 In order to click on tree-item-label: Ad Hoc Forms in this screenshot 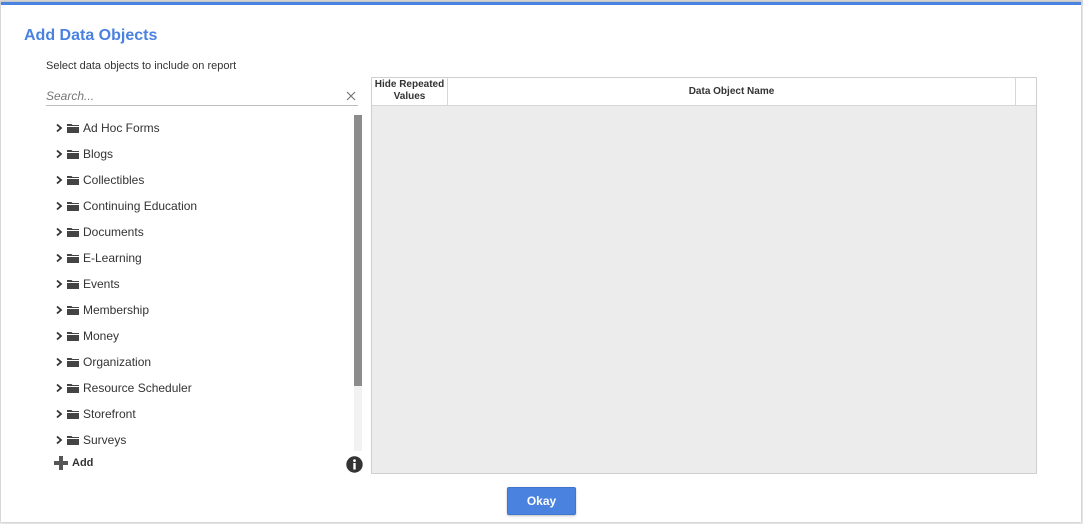, I will do `click(121, 128)`.